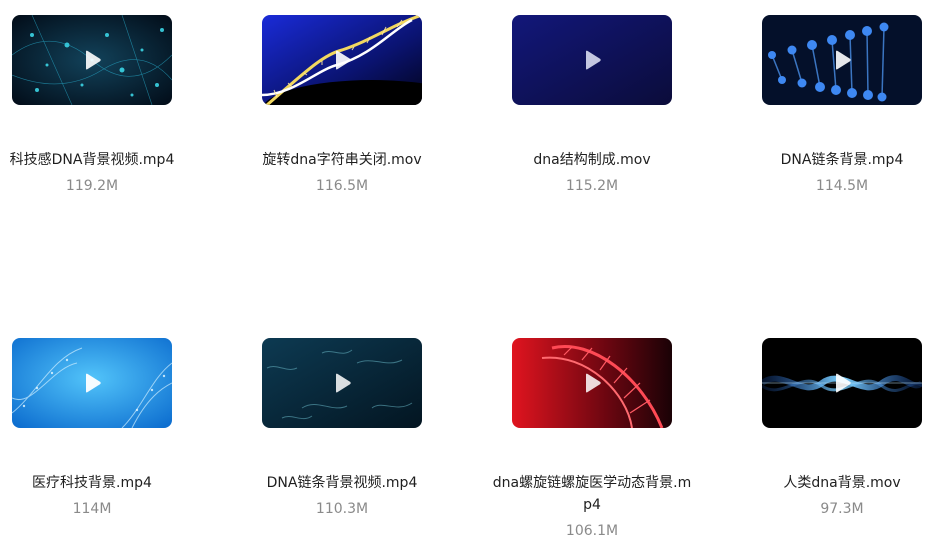 Image resolution: width=938 pixels, height=553 pixels. What do you see at coordinates (350, 438) in the screenshot?
I see `file-card: DNA链条背景视频.mp4 110.3M` at bounding box center [350, 438].